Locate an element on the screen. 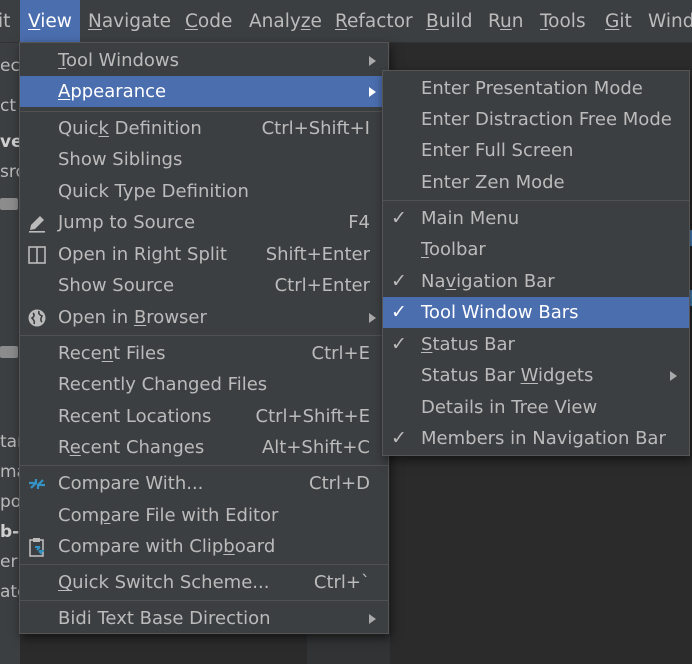  menu-item-show-source: Show Source Ctrl+Enter is located at coordinates (204, 285).